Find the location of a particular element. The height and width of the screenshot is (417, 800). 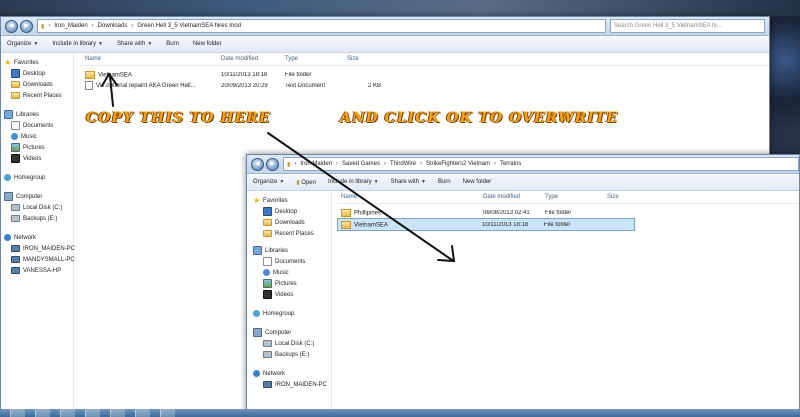

arrow-up is located at coordinates (109, 89).